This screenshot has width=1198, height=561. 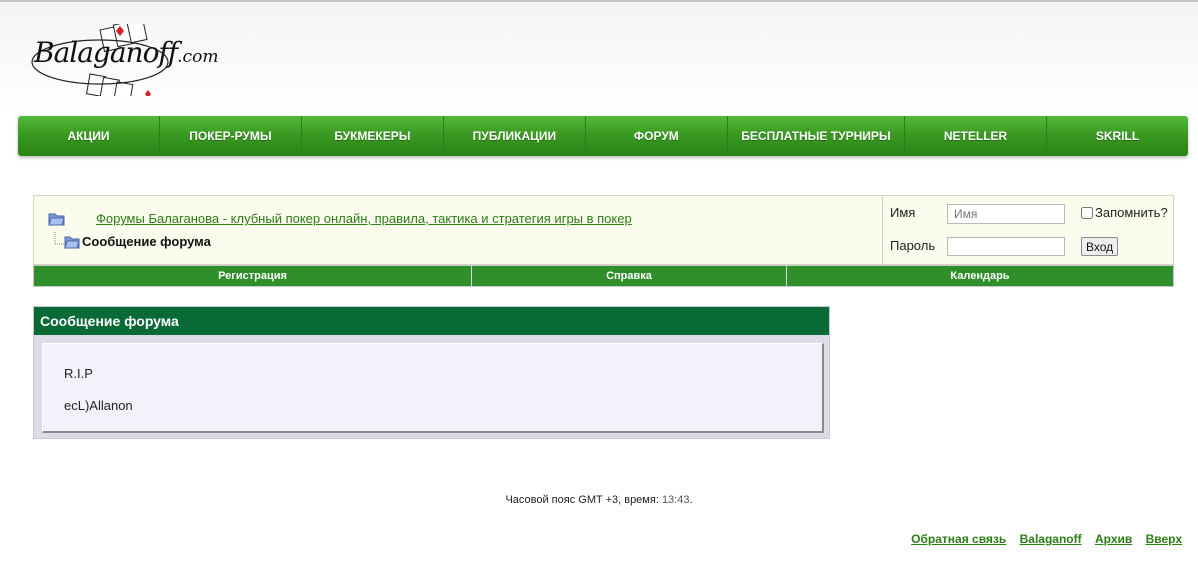 What do you see at coordinates (1027, 230) in the screenshot?
I see `login-form: Имя Запомнить? Пароль Вход` at bounding box center [1027, 230].